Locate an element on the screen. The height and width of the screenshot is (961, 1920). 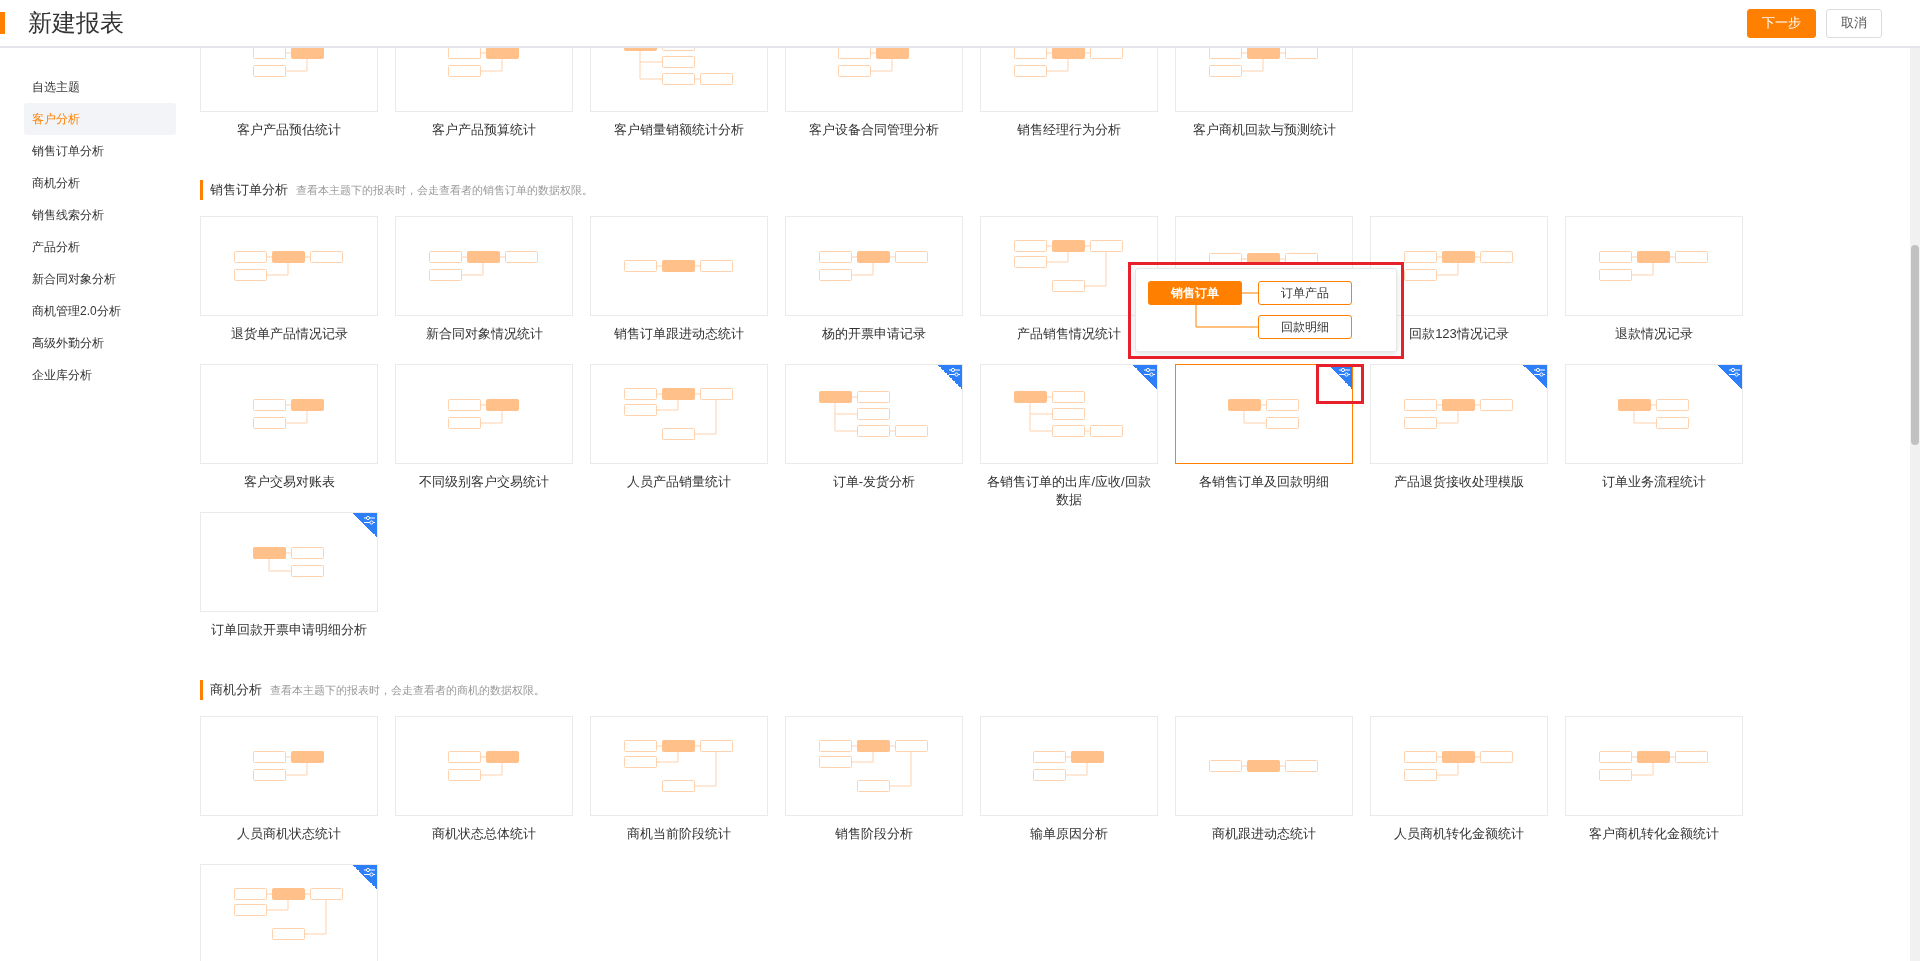
card-title: 订单业务流程统计 is located at coordinates (1654, 482).